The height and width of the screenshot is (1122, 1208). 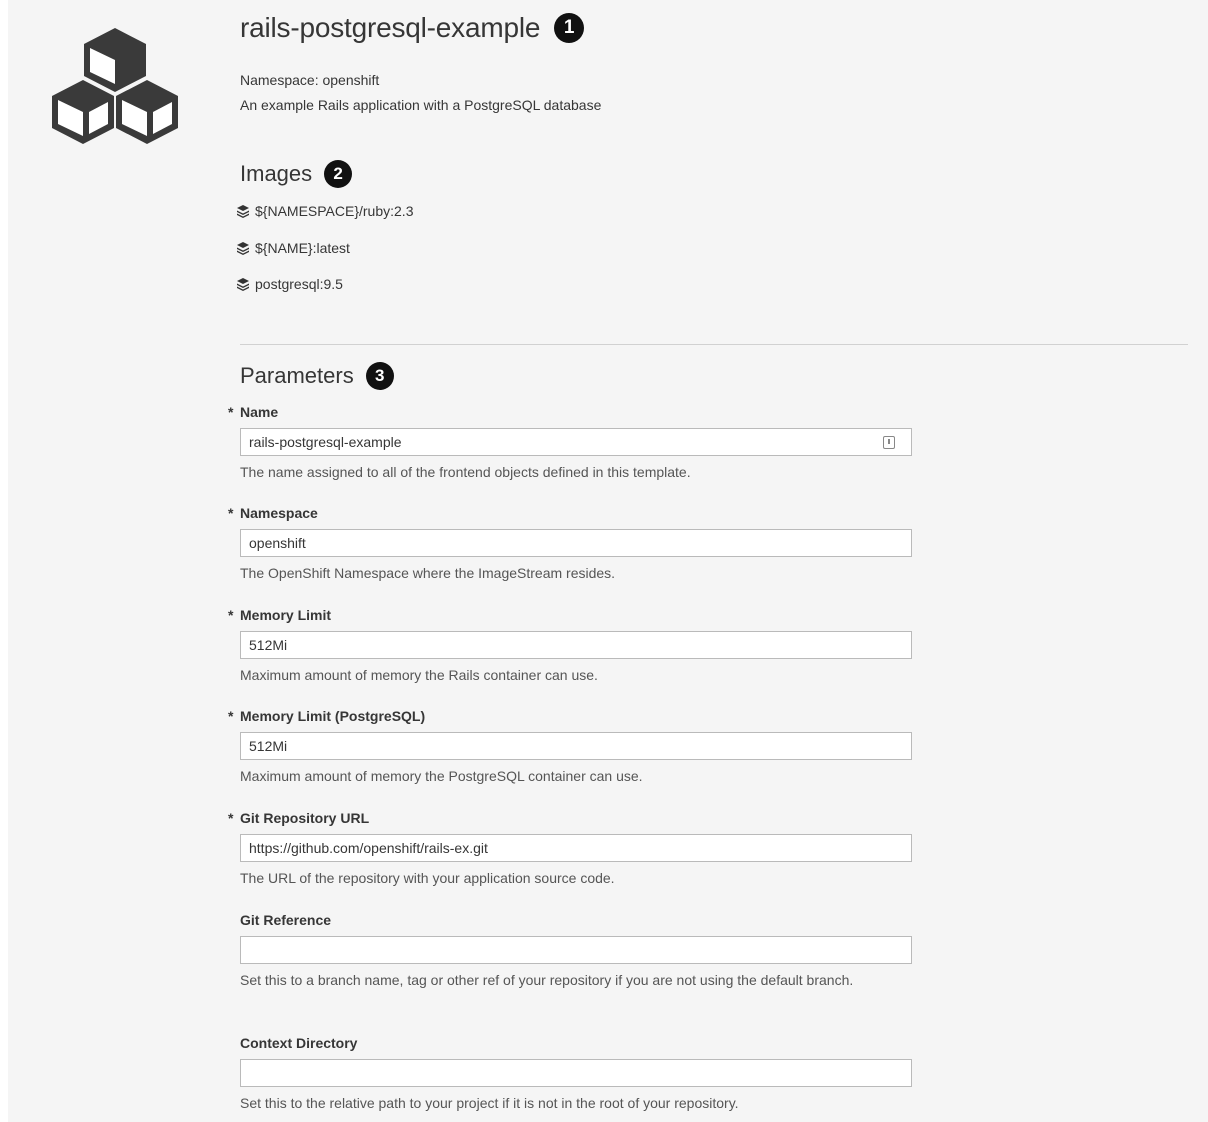 What do you see at coordinates (302, 248) in the screenshot?
I see `image-label: ${NAME}:latest` at bounding box center [302, 248].